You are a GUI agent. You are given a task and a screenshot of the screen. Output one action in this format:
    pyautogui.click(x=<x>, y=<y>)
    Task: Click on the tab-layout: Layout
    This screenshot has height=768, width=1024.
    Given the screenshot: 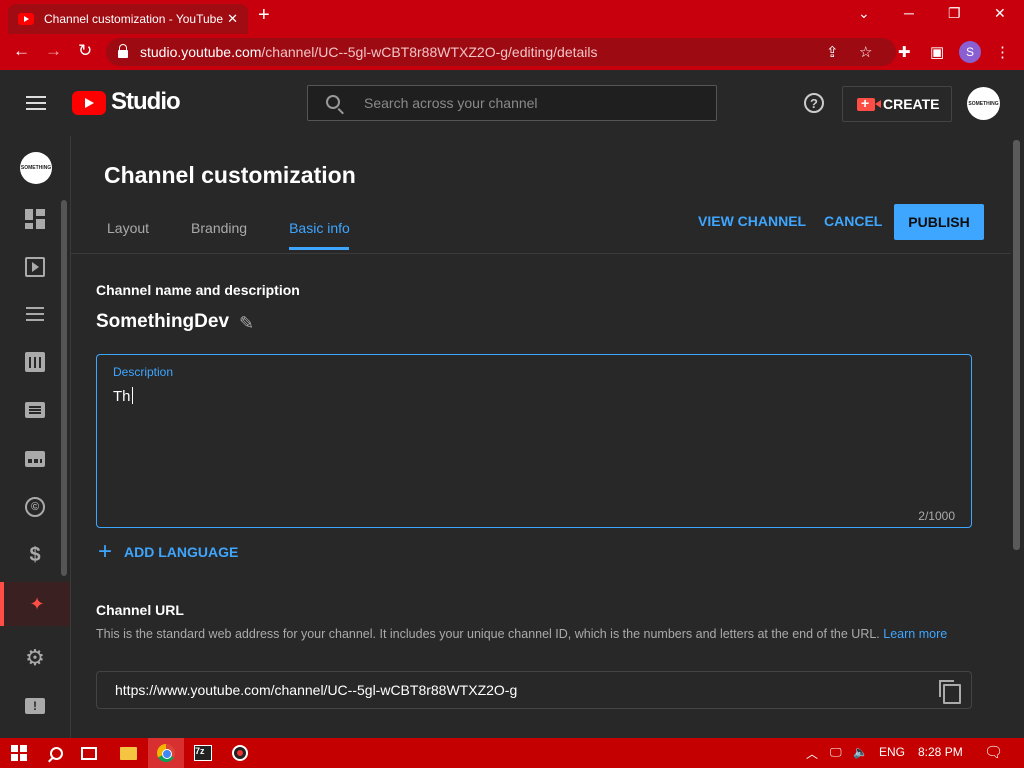 What is the action you would take?
    pyautogui.click(x=128, y=235)
    